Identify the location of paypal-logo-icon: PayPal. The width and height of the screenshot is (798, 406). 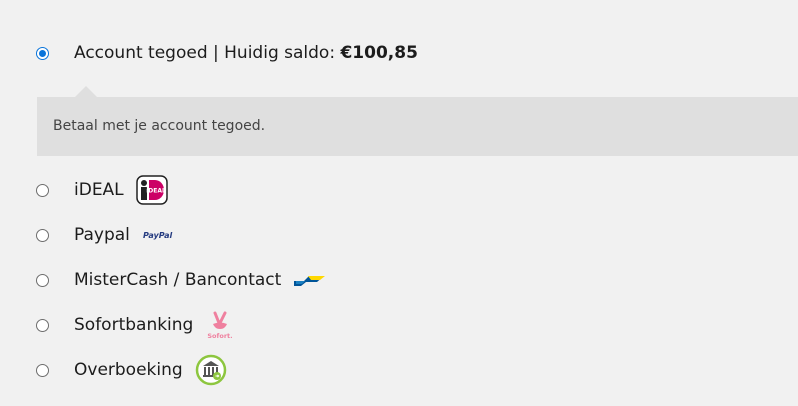
(159, 235).